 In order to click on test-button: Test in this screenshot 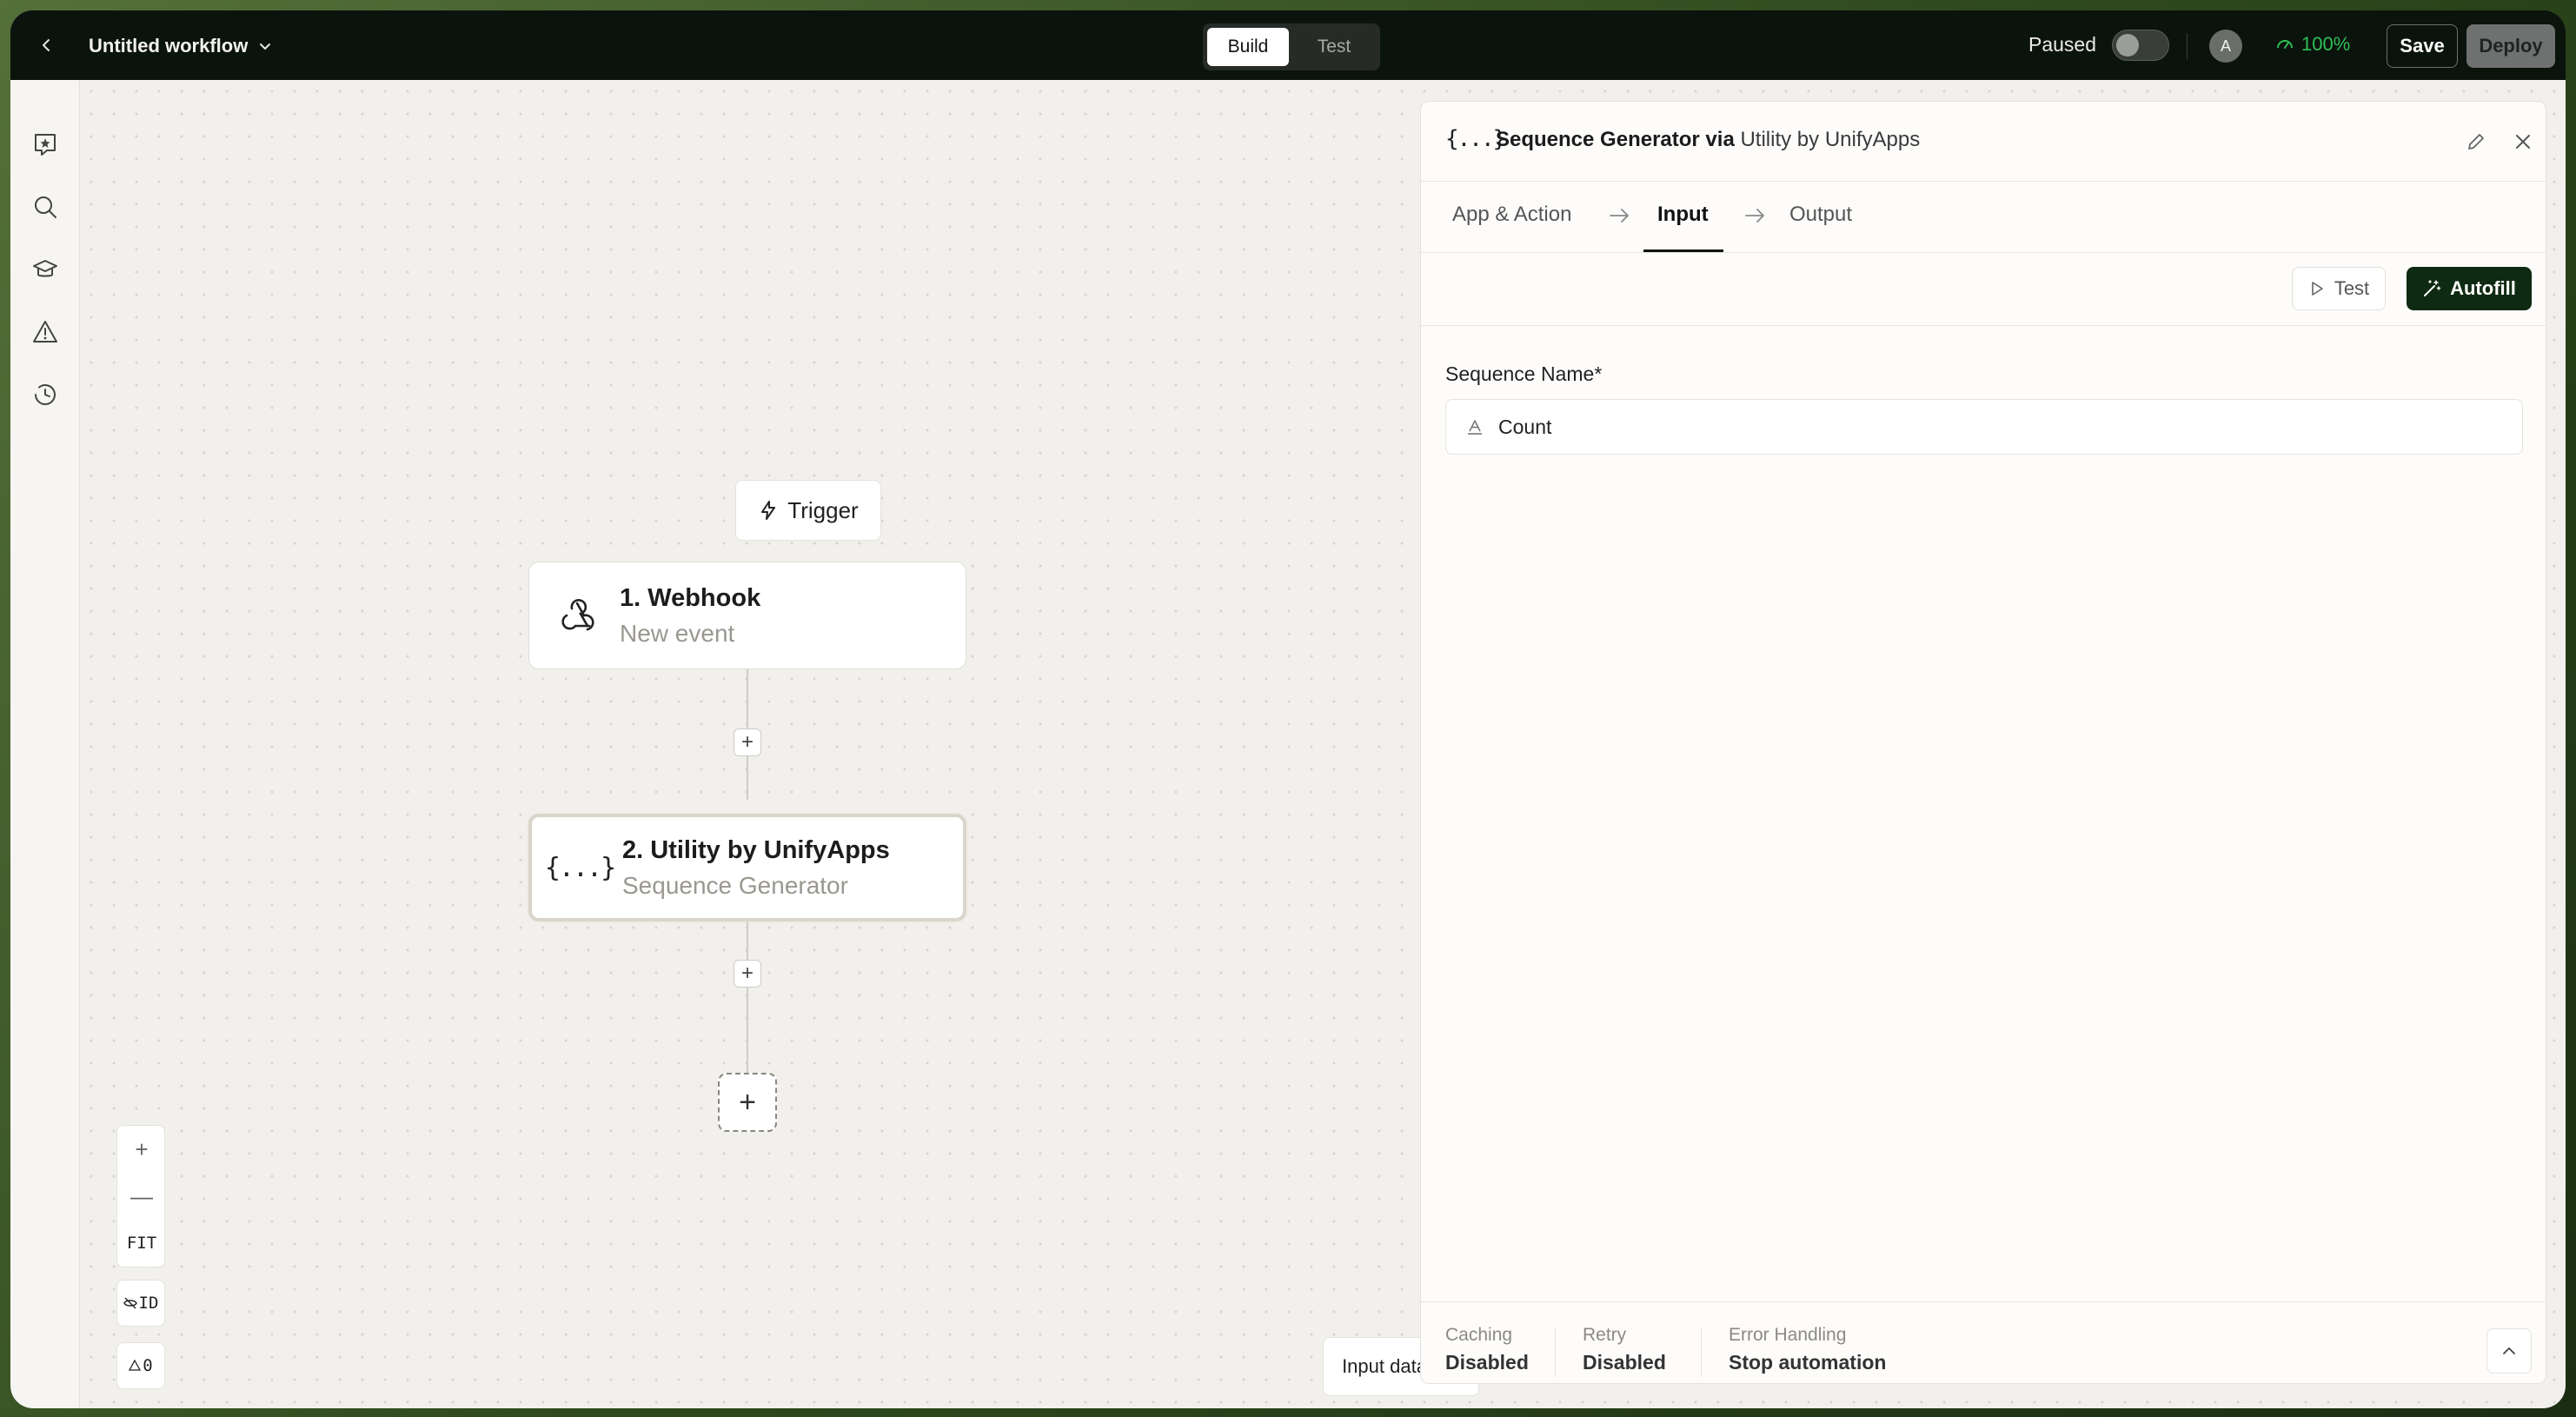, I will do `click(2339, 288)`.